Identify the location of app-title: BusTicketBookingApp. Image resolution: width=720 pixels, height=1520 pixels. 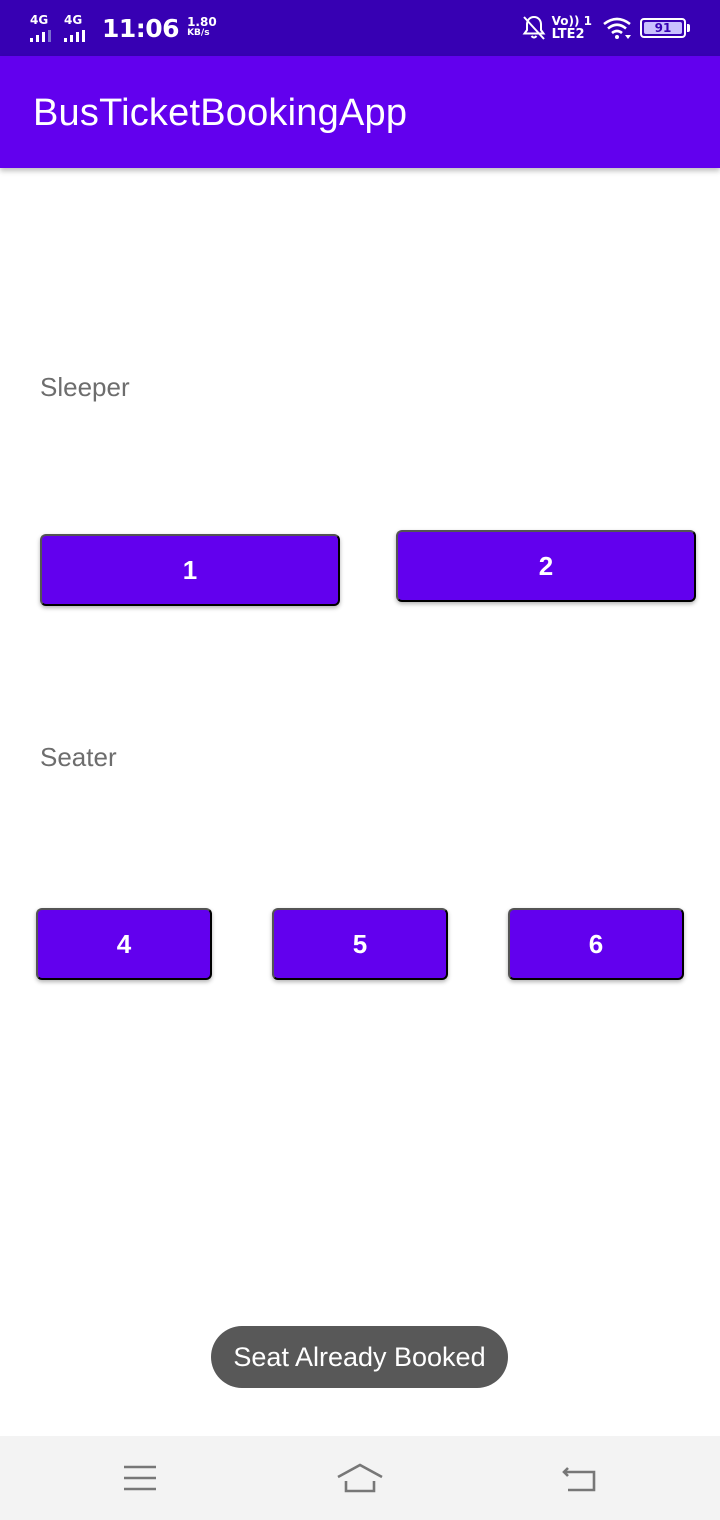
(220, 113).